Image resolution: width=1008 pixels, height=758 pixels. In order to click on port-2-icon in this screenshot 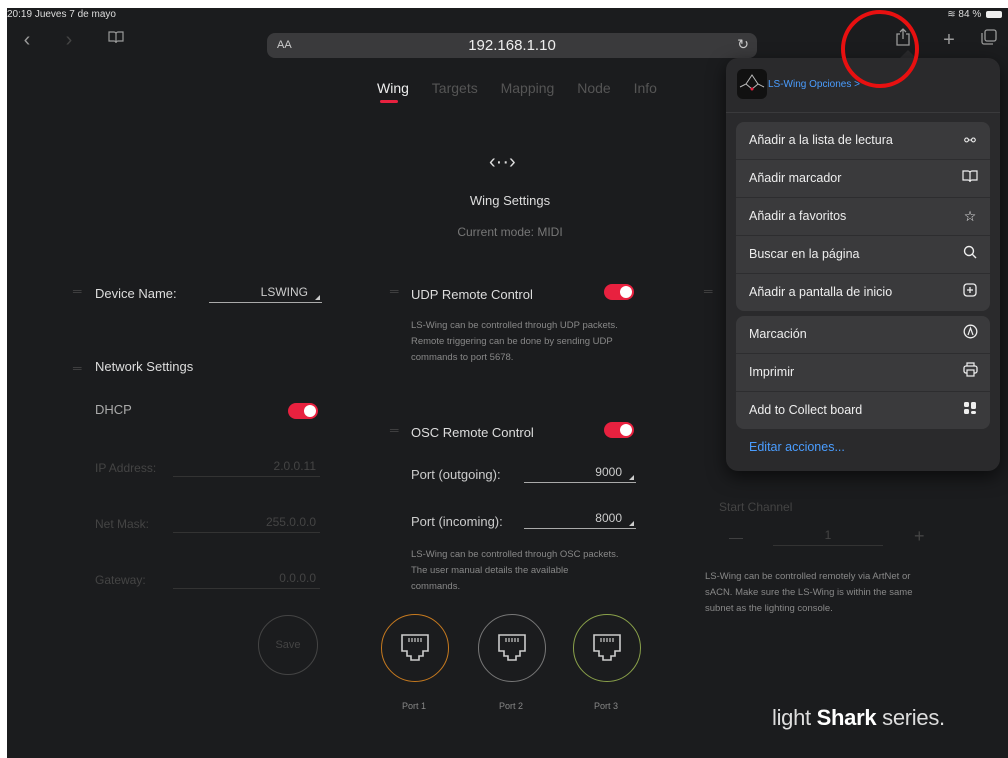, I will do `click(512, 648)`.